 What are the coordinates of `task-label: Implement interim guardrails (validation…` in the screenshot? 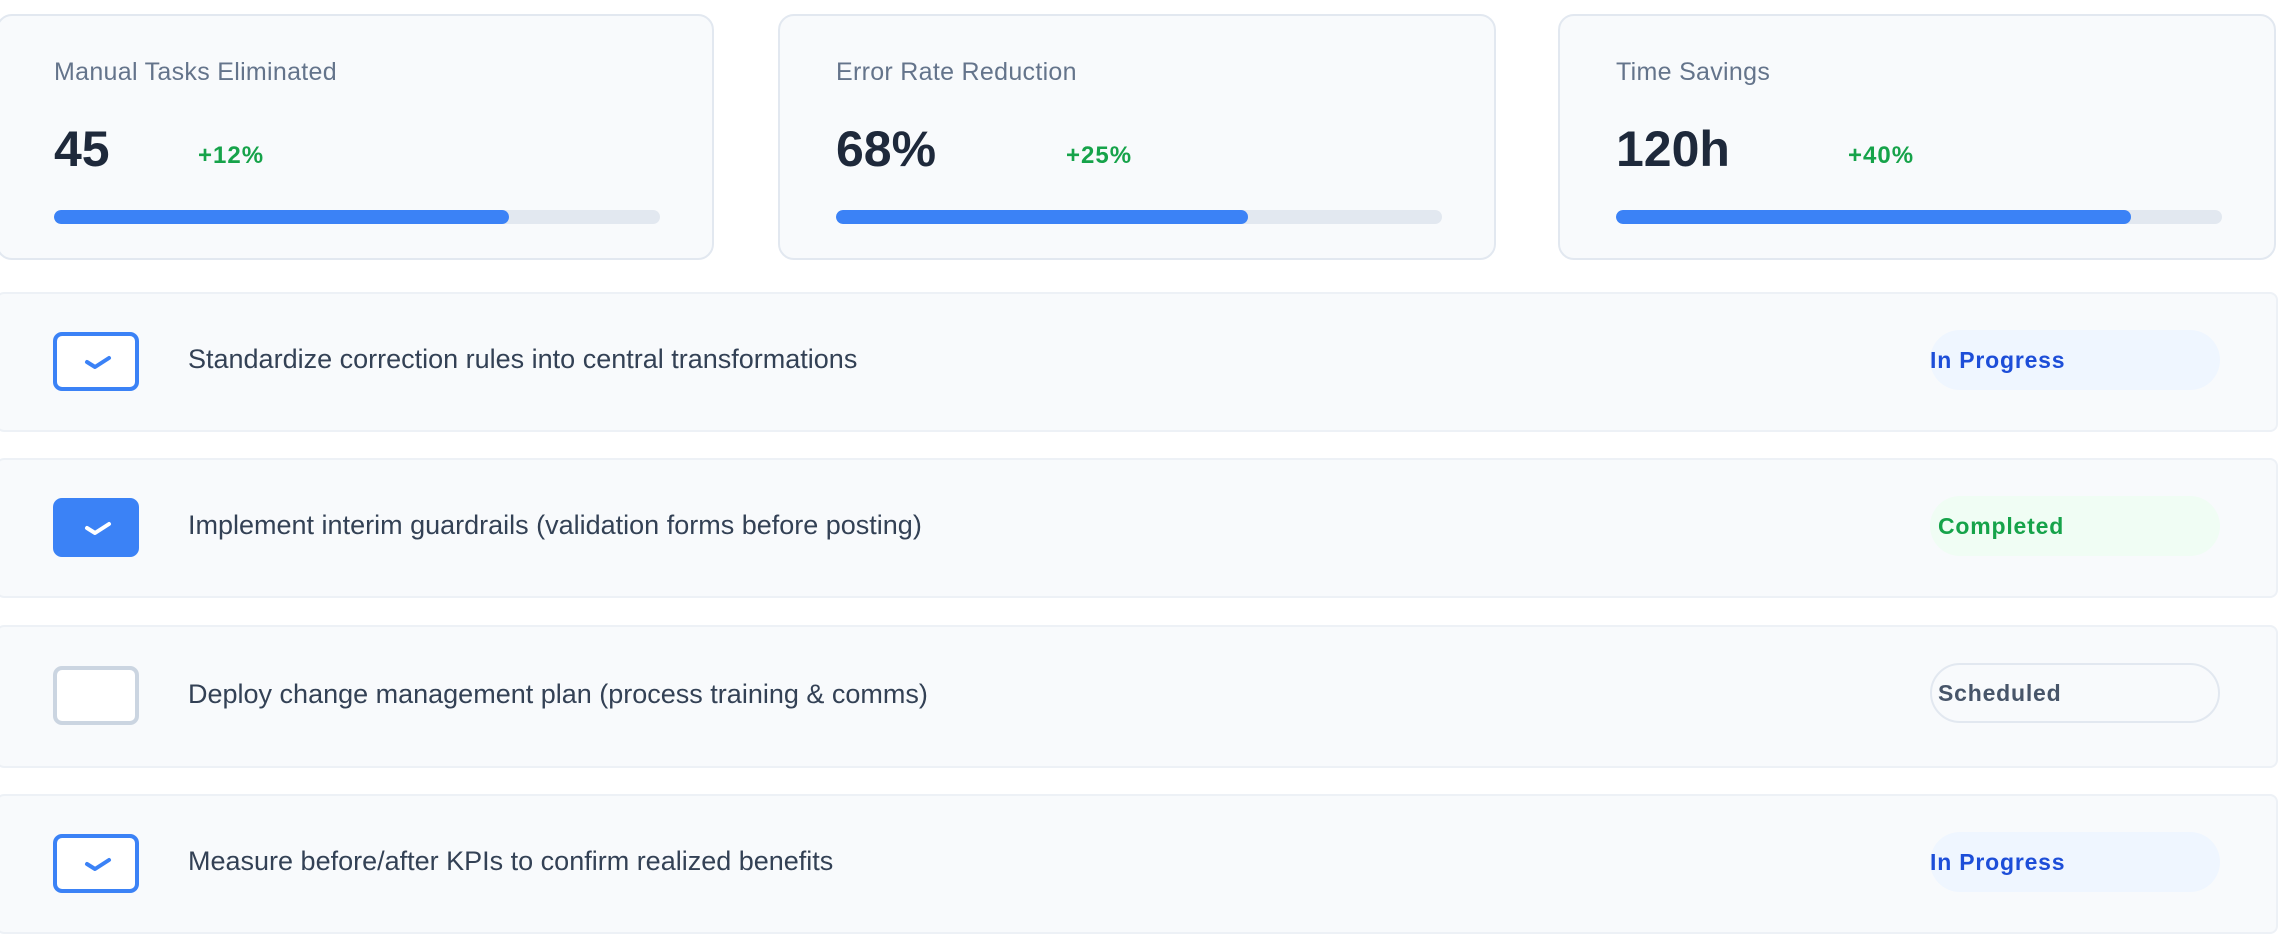 It's located at (555, 525).